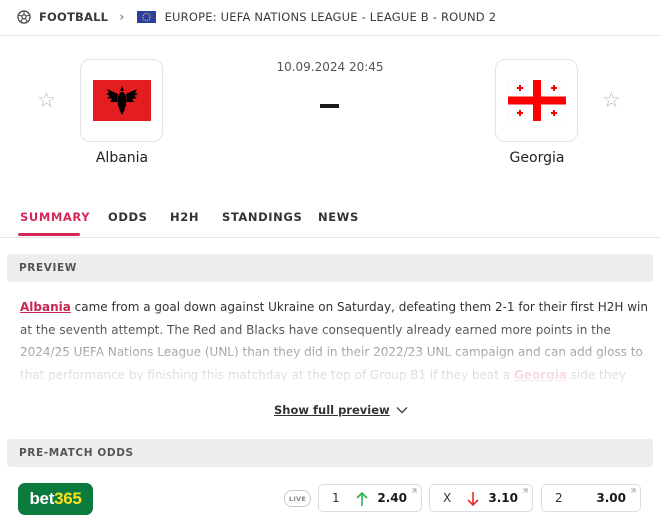  I want to click on odds-home-win: 1 2.40, so click(370, 498).